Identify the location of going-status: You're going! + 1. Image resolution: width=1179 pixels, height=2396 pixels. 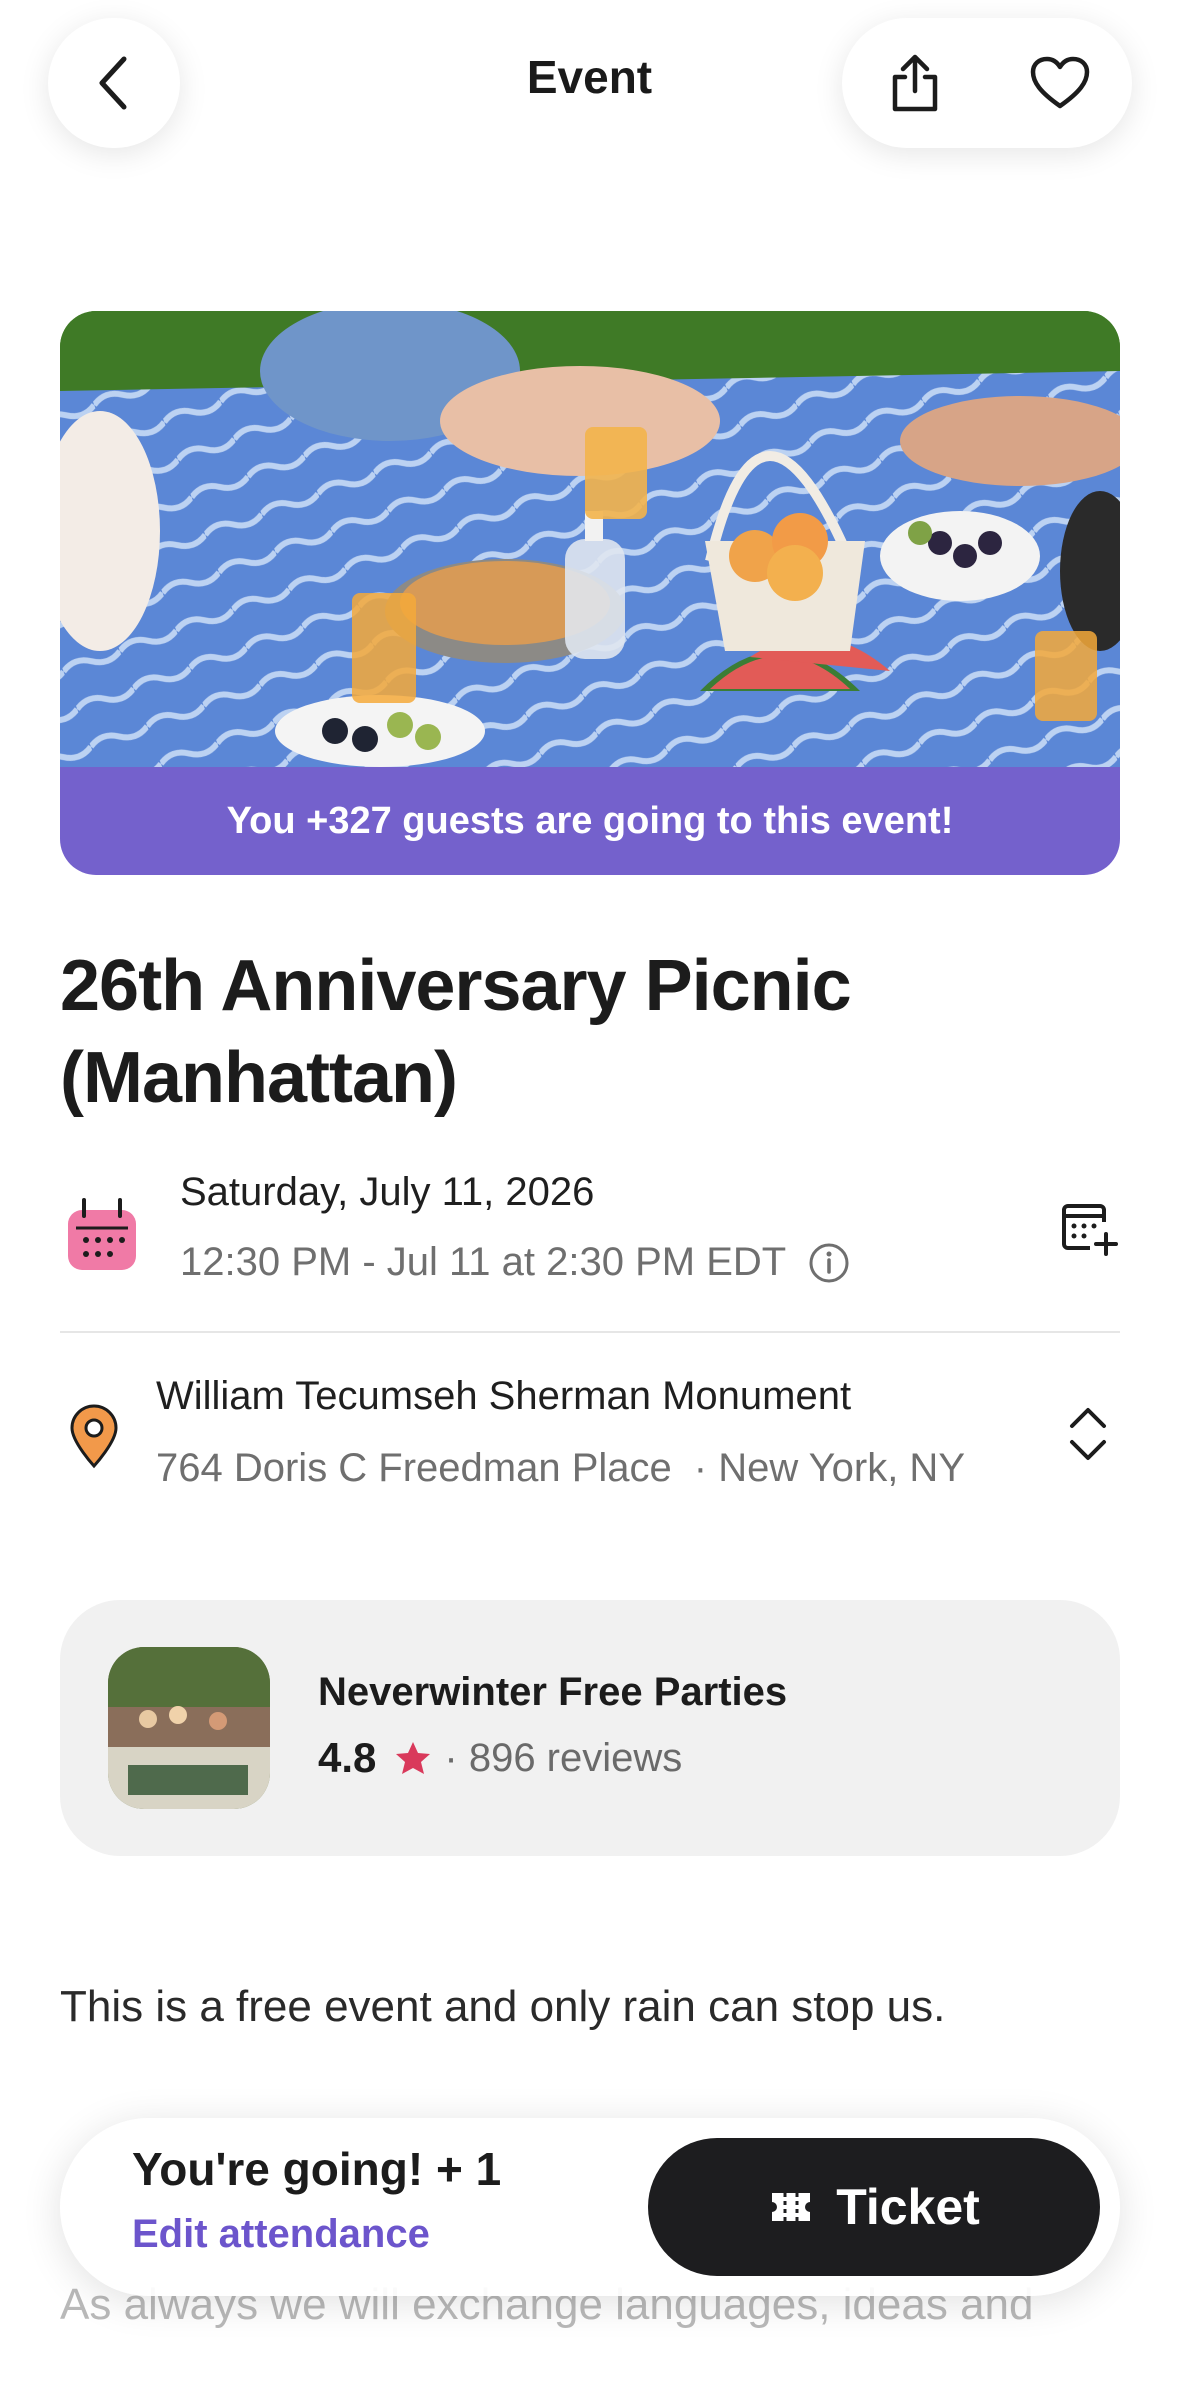
(317, 2169).